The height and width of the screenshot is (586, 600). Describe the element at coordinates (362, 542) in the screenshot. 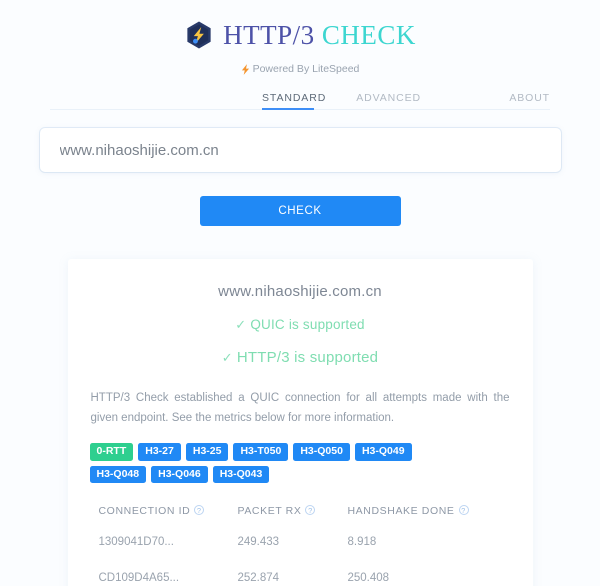

I see `cell-handshake-done: 8.918` at that location.